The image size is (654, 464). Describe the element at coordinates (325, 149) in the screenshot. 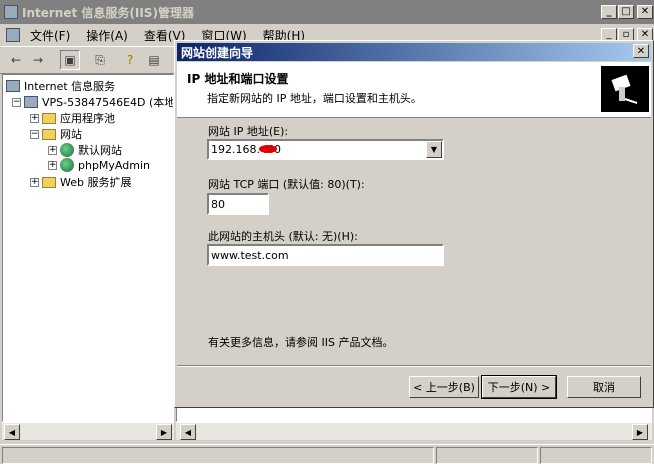

I see `ip-address-combobox: 192.168. .40 ▼` at that location.